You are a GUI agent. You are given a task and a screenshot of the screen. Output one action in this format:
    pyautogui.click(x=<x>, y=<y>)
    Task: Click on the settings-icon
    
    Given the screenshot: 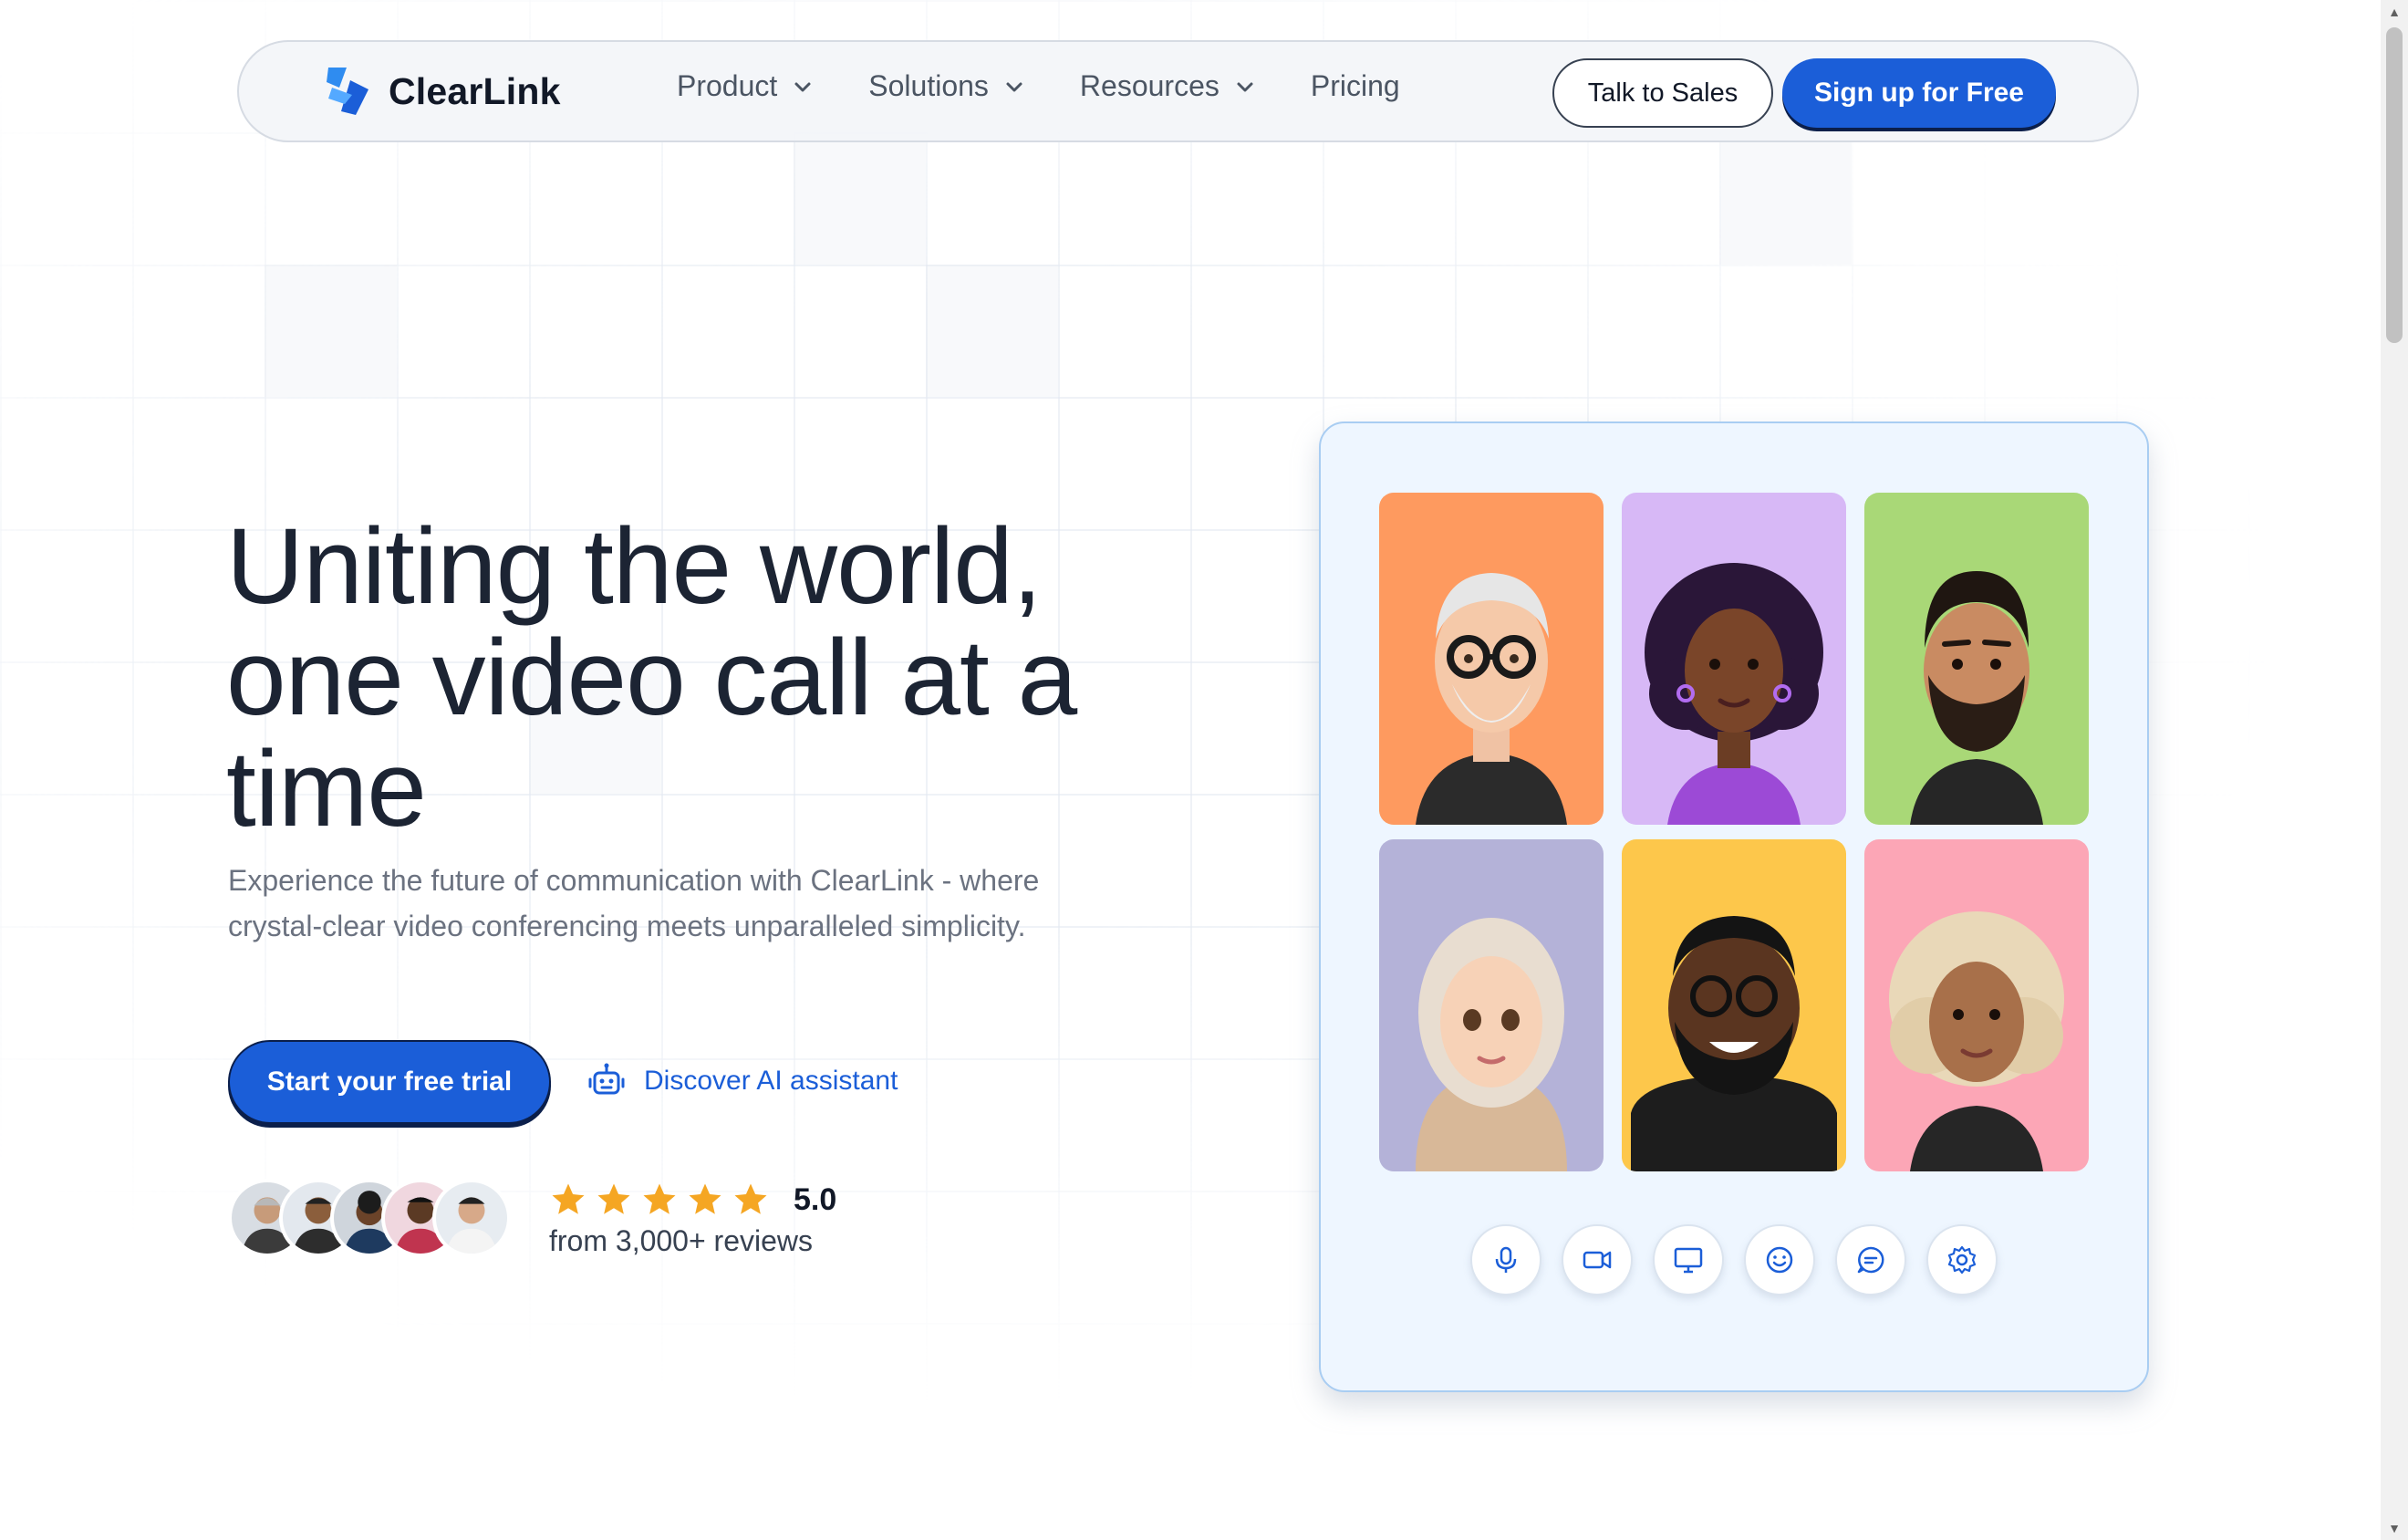 What is the action you would take?
    pyautogui.click(x=1962, y=1260)
    